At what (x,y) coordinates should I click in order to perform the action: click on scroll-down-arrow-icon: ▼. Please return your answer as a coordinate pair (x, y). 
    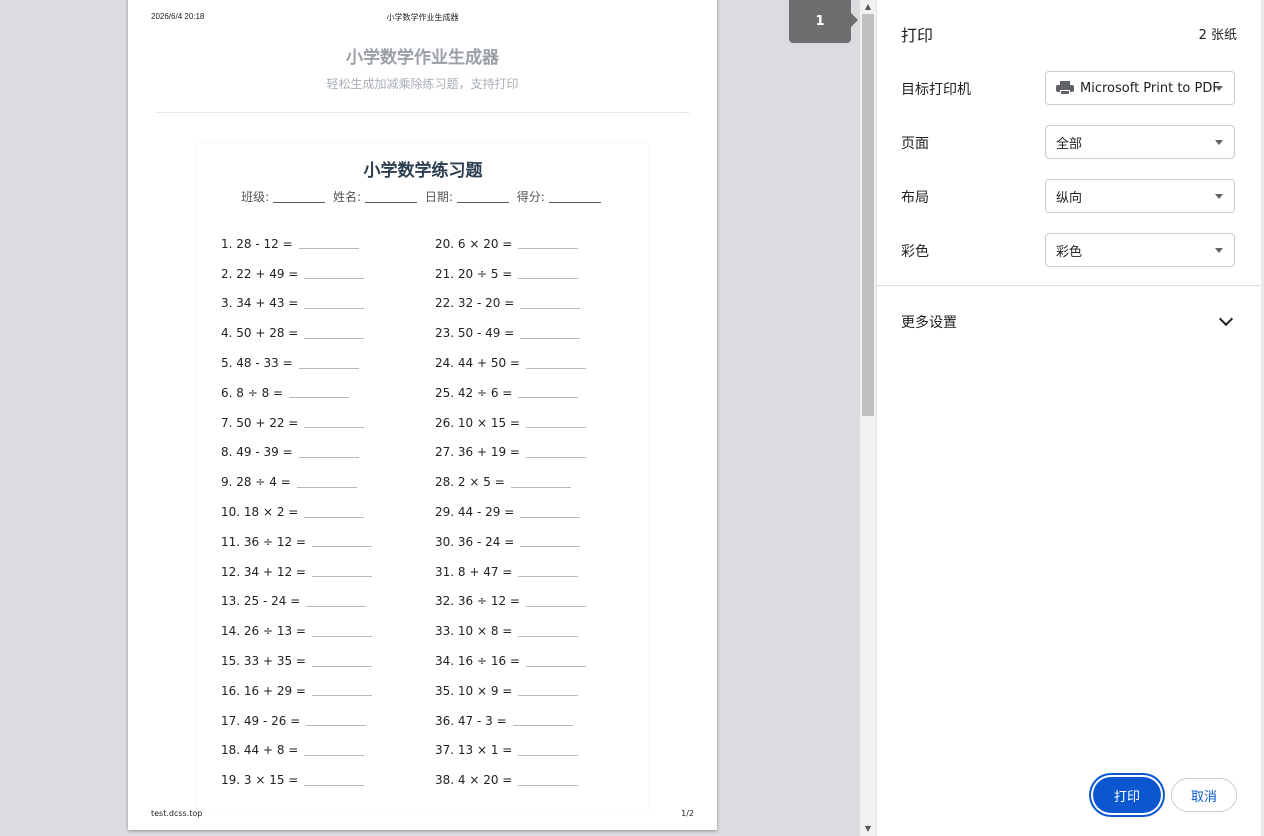
    Looking at the image, I should click on (868, 829).